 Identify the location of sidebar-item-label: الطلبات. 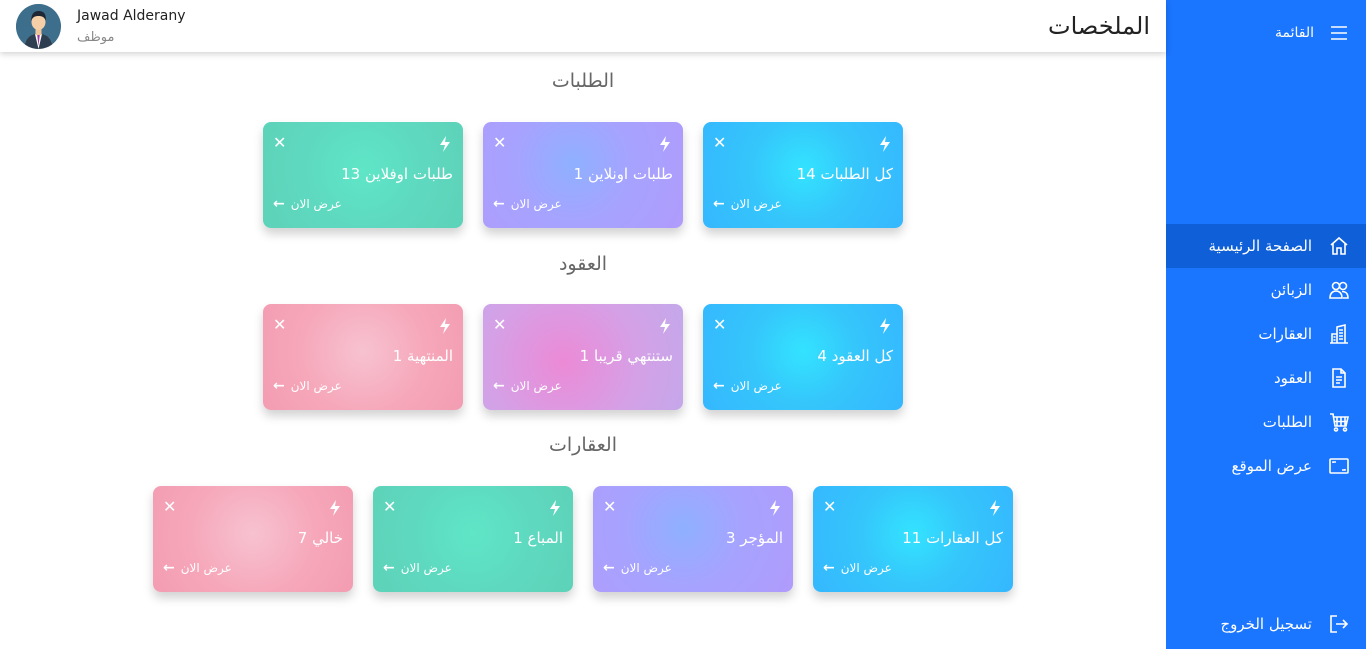
(1287, 422).